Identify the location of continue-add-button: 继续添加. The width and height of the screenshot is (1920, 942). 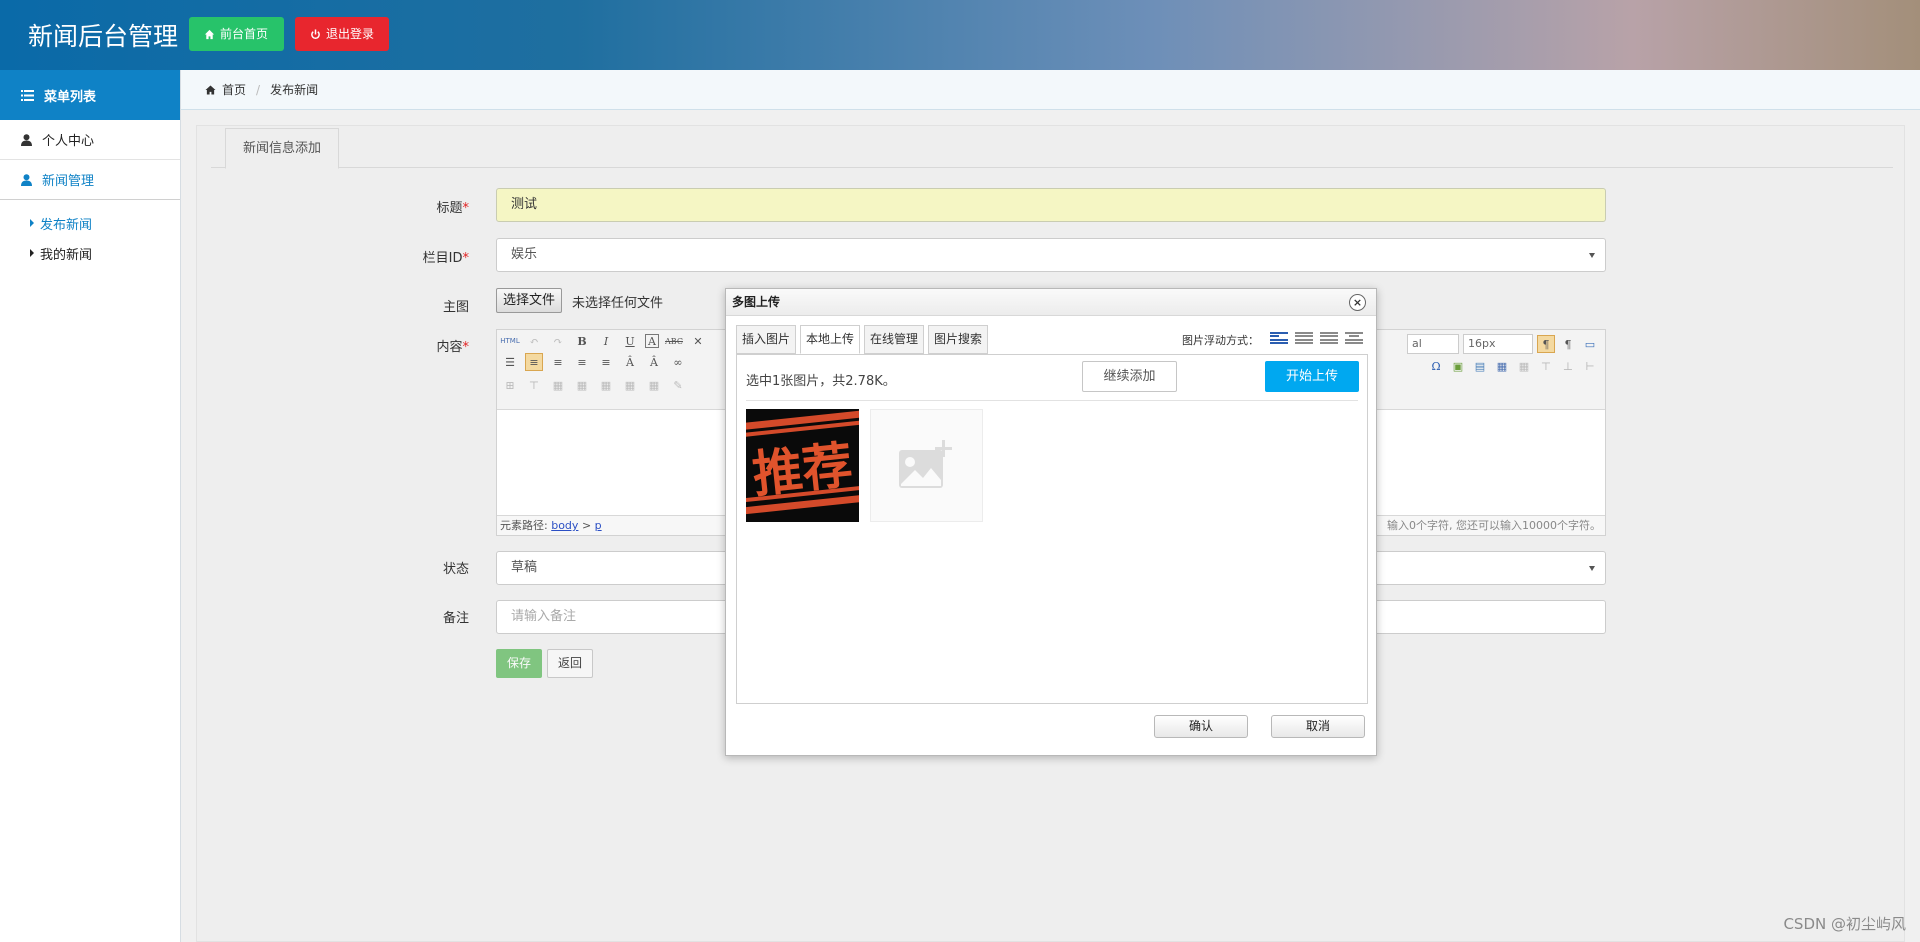
(1129, 376).